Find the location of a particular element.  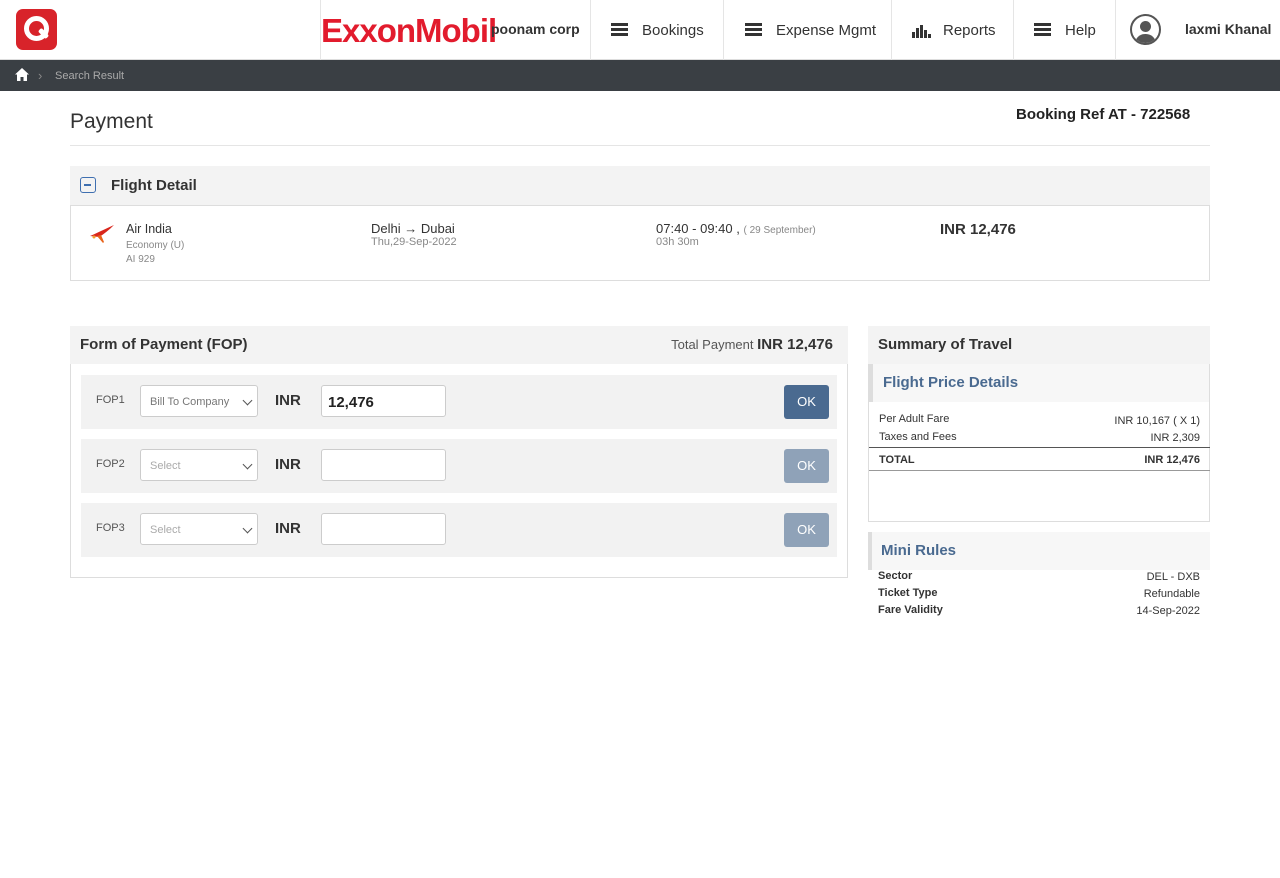

flight-detail-header: Flight Detail is located at coordinates (640, 186).